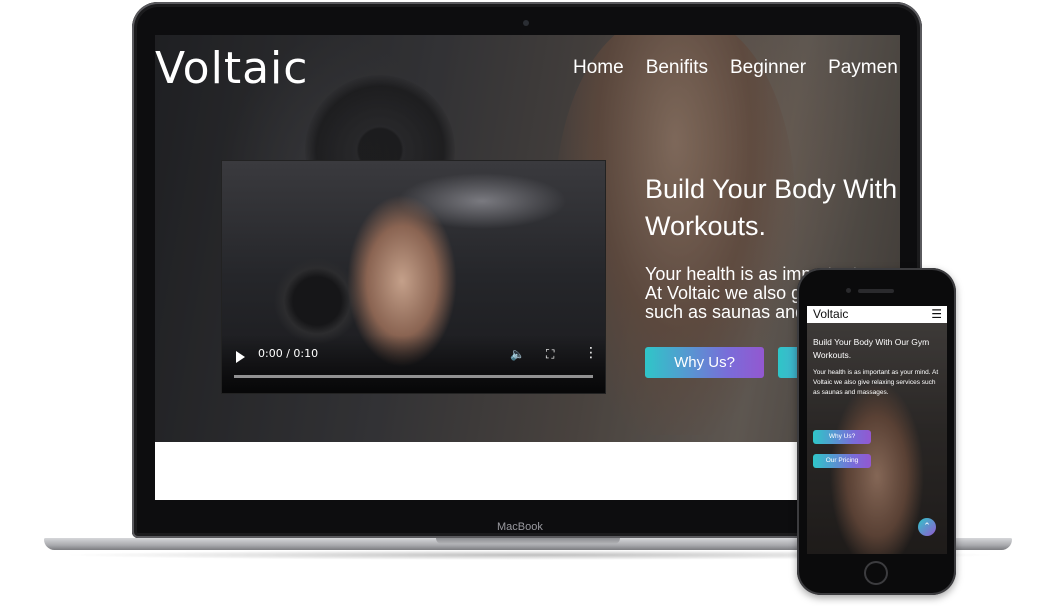  I want to click on phone-why-us-button: Why Us?, so click(842, 437).